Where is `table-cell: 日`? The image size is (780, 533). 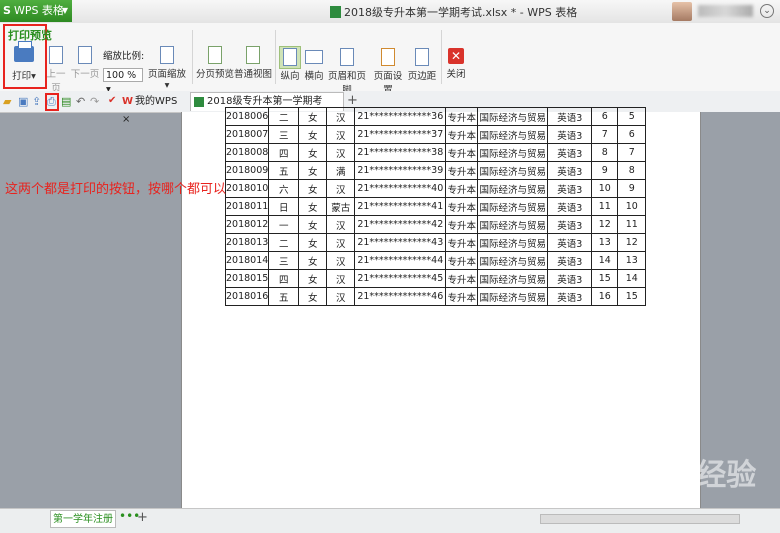 table-cell: 日 is located at coordinates (284, 206).